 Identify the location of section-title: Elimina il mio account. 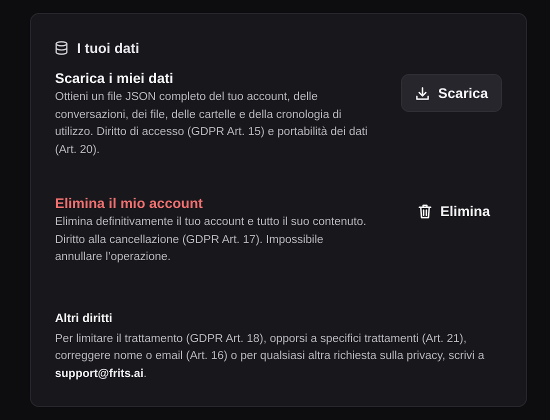
(129, 203).